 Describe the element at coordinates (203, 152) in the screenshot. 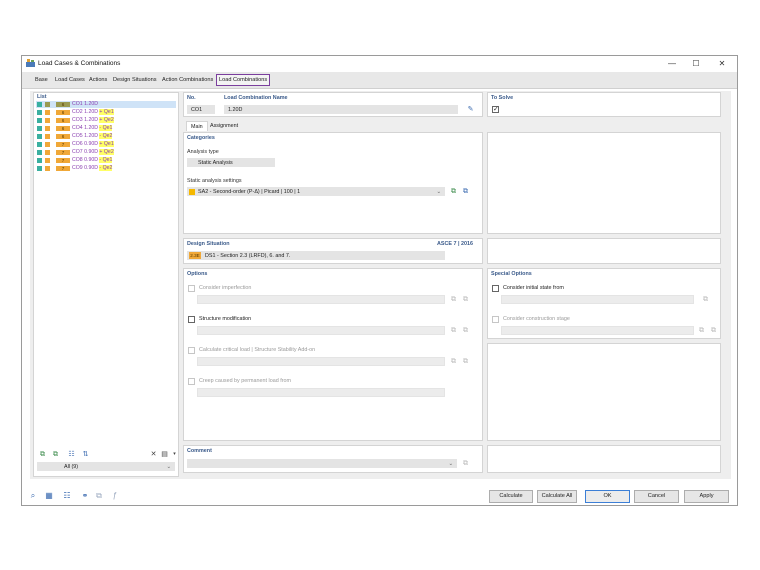

I see `analysis-type-label: Analysis type` at that location.